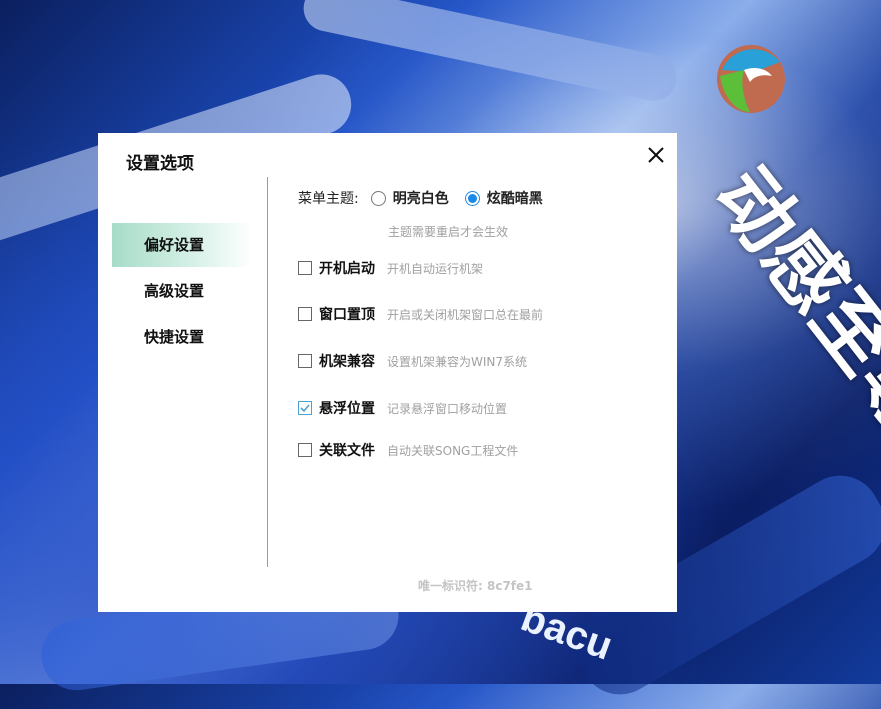 The image size is (881, 709). What do you see at coordinates (160, 164) in the screenshot?
I see `dialog-title: 设置选项` at bounding box center [160, 164].